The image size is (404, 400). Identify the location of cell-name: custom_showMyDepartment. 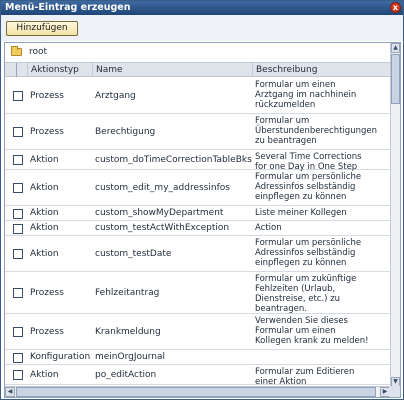
(159, 213).